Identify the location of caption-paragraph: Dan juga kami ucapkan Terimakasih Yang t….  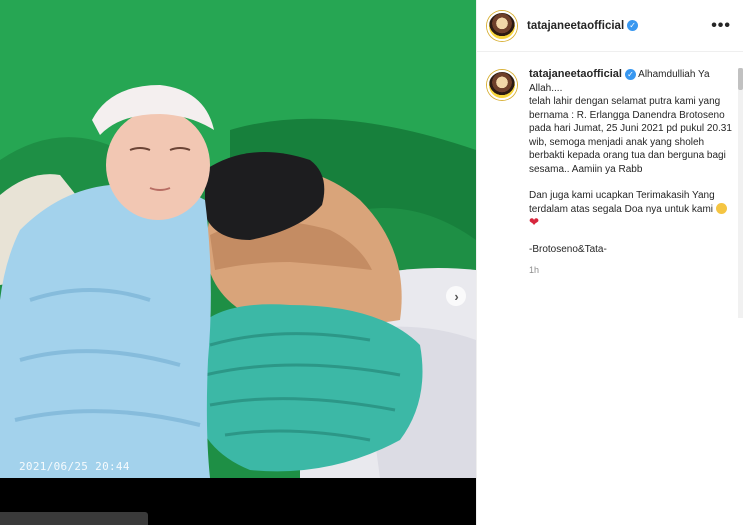
(622, 202).